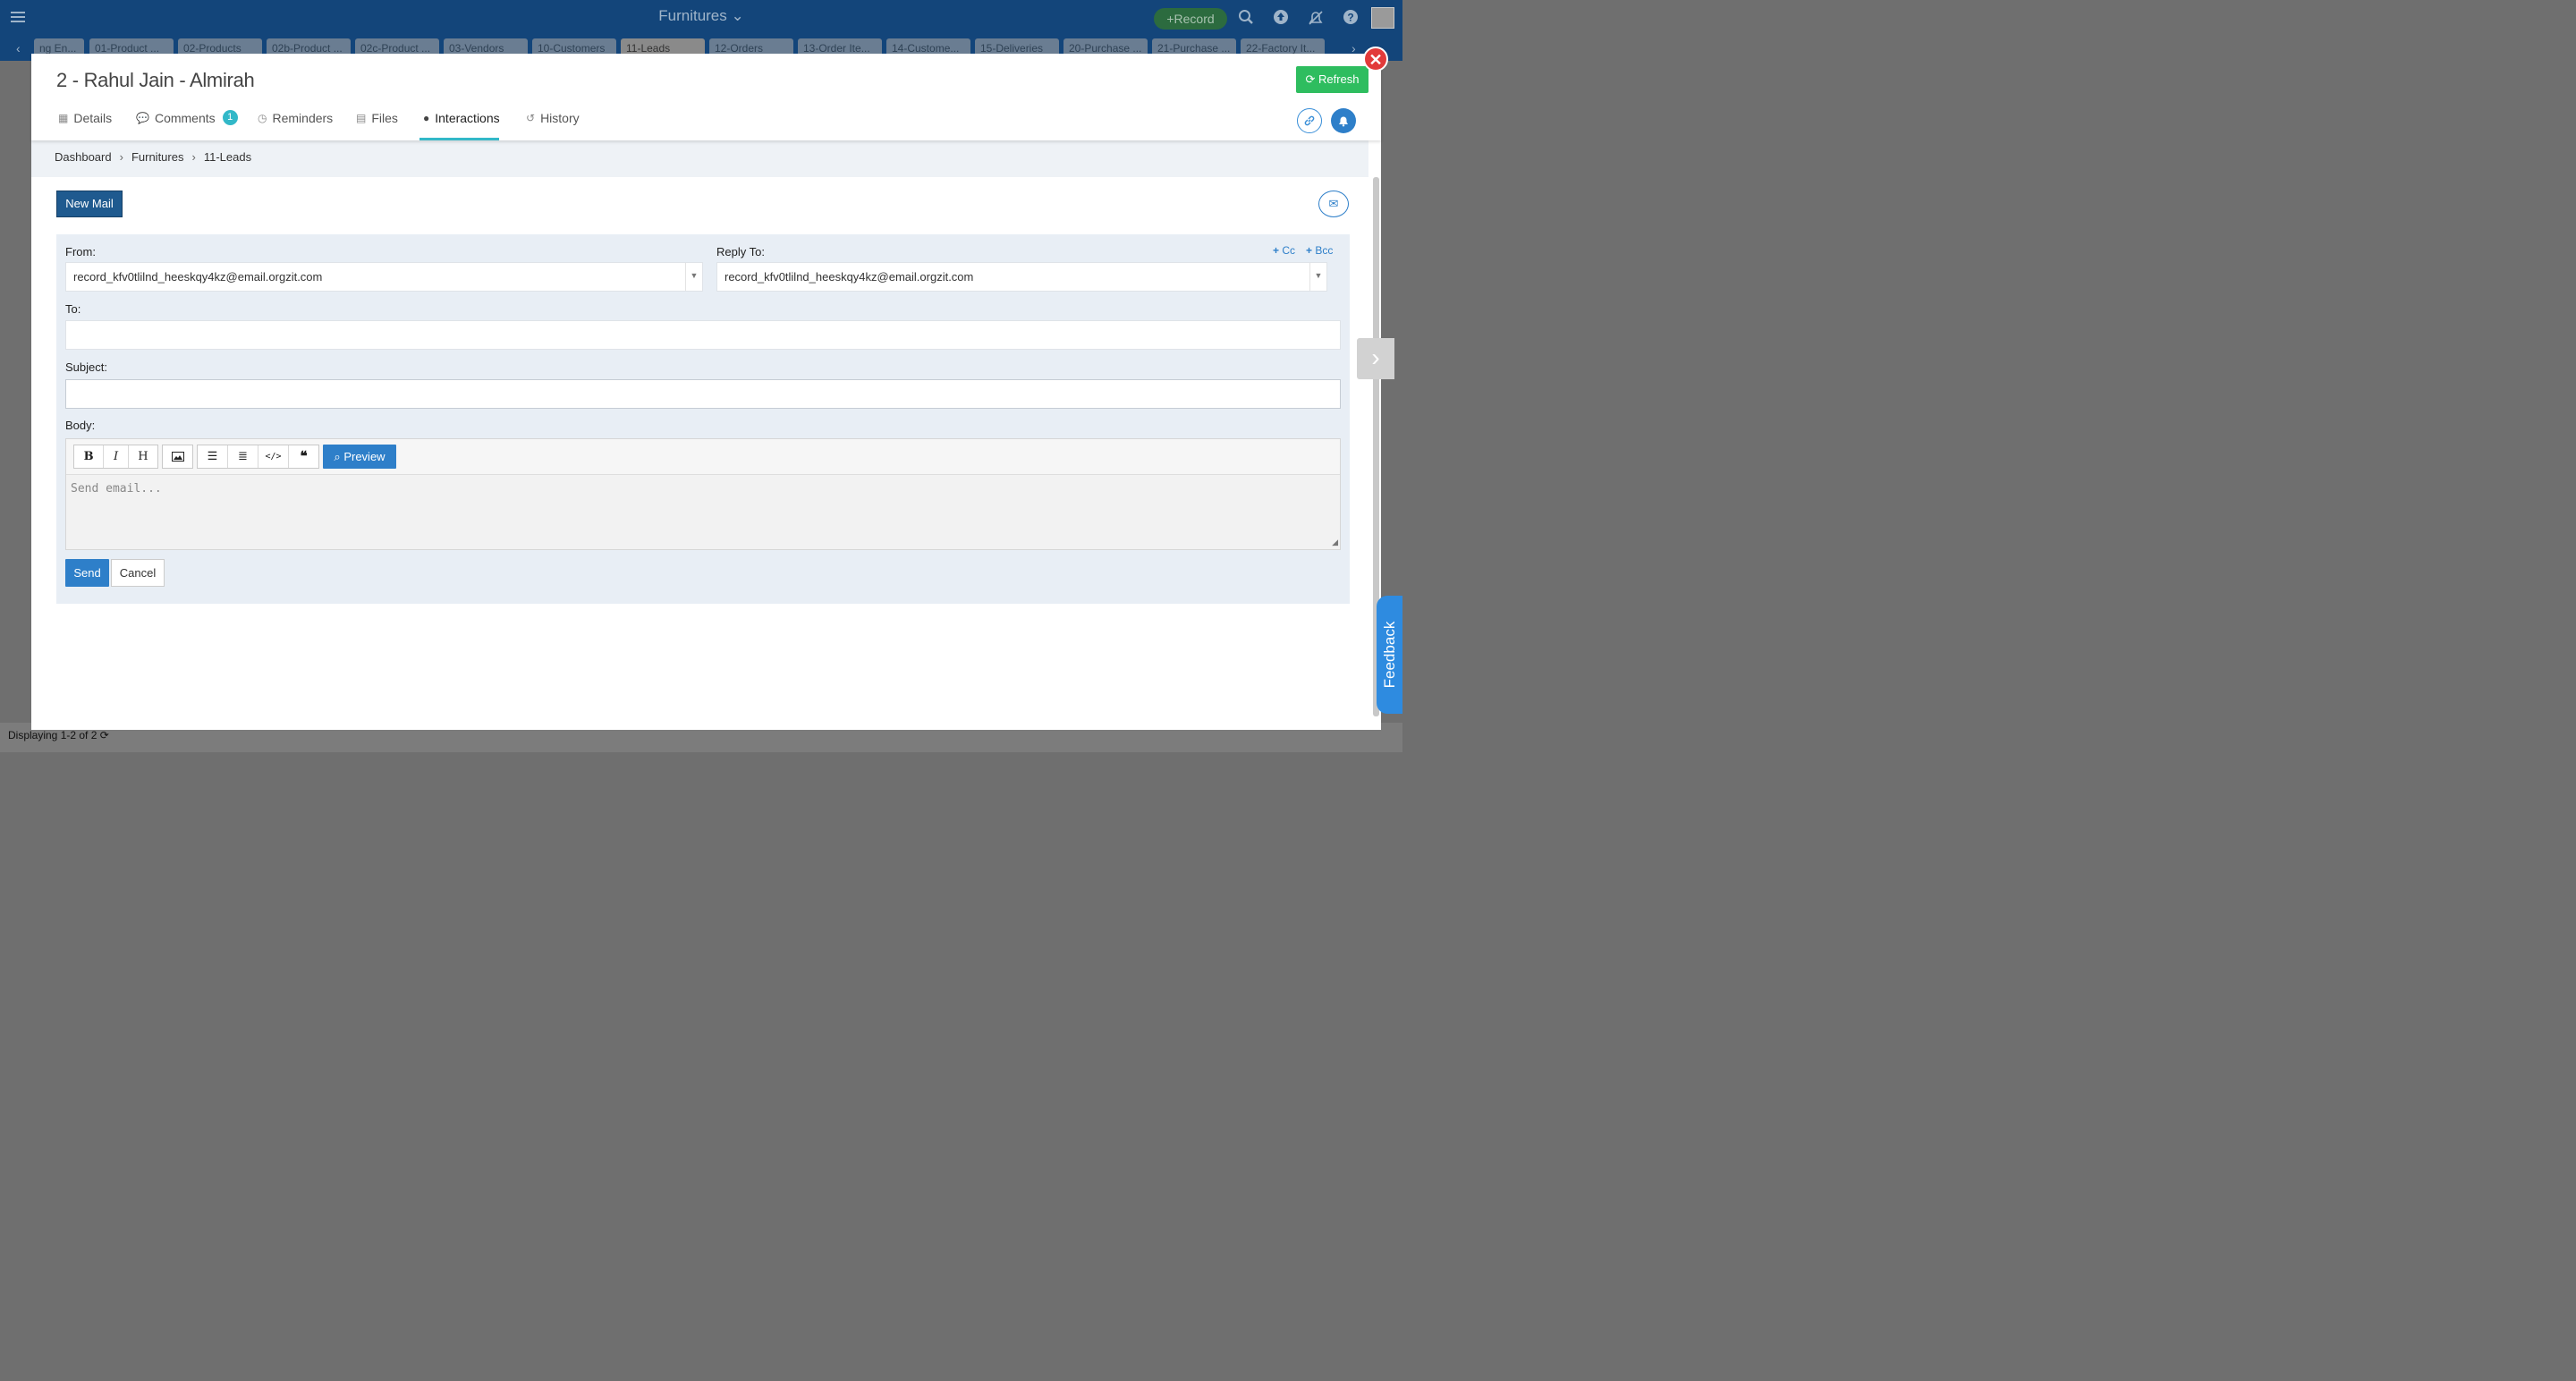 This screenshot has height=1381, width=2576. I want to click on body-label: Body:, so click(80, 425).